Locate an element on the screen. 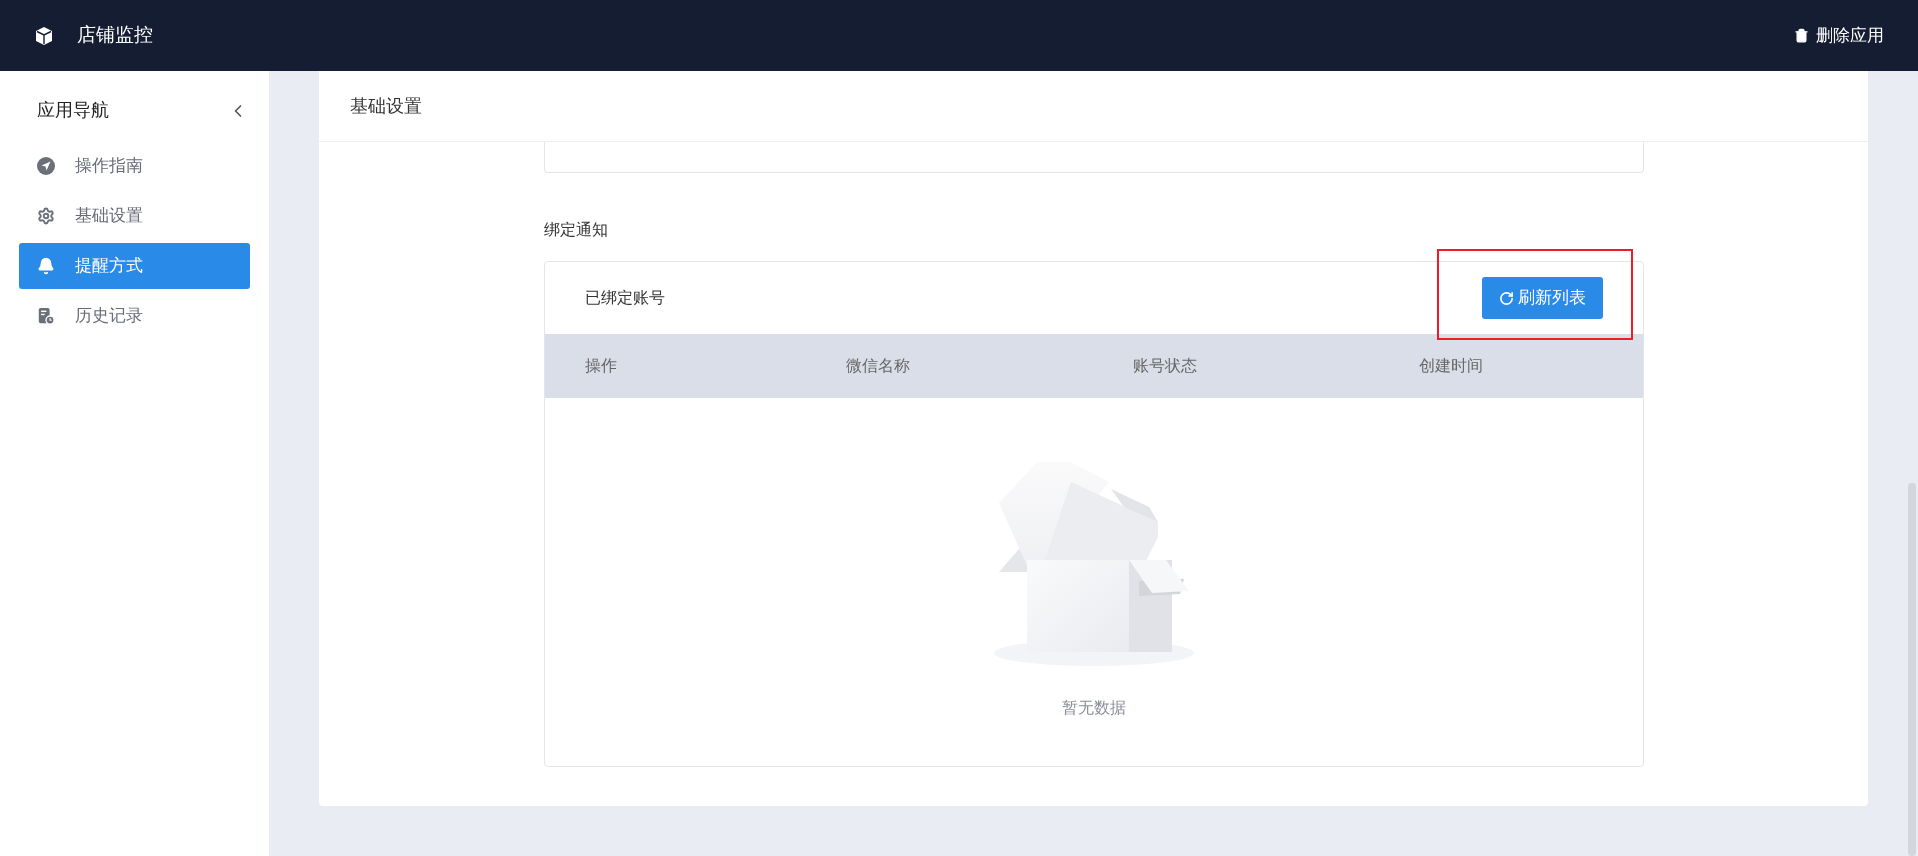 This screenshot has height=856, width=1918. app-title: 店铺监控 is located at coordinates (115, 35).